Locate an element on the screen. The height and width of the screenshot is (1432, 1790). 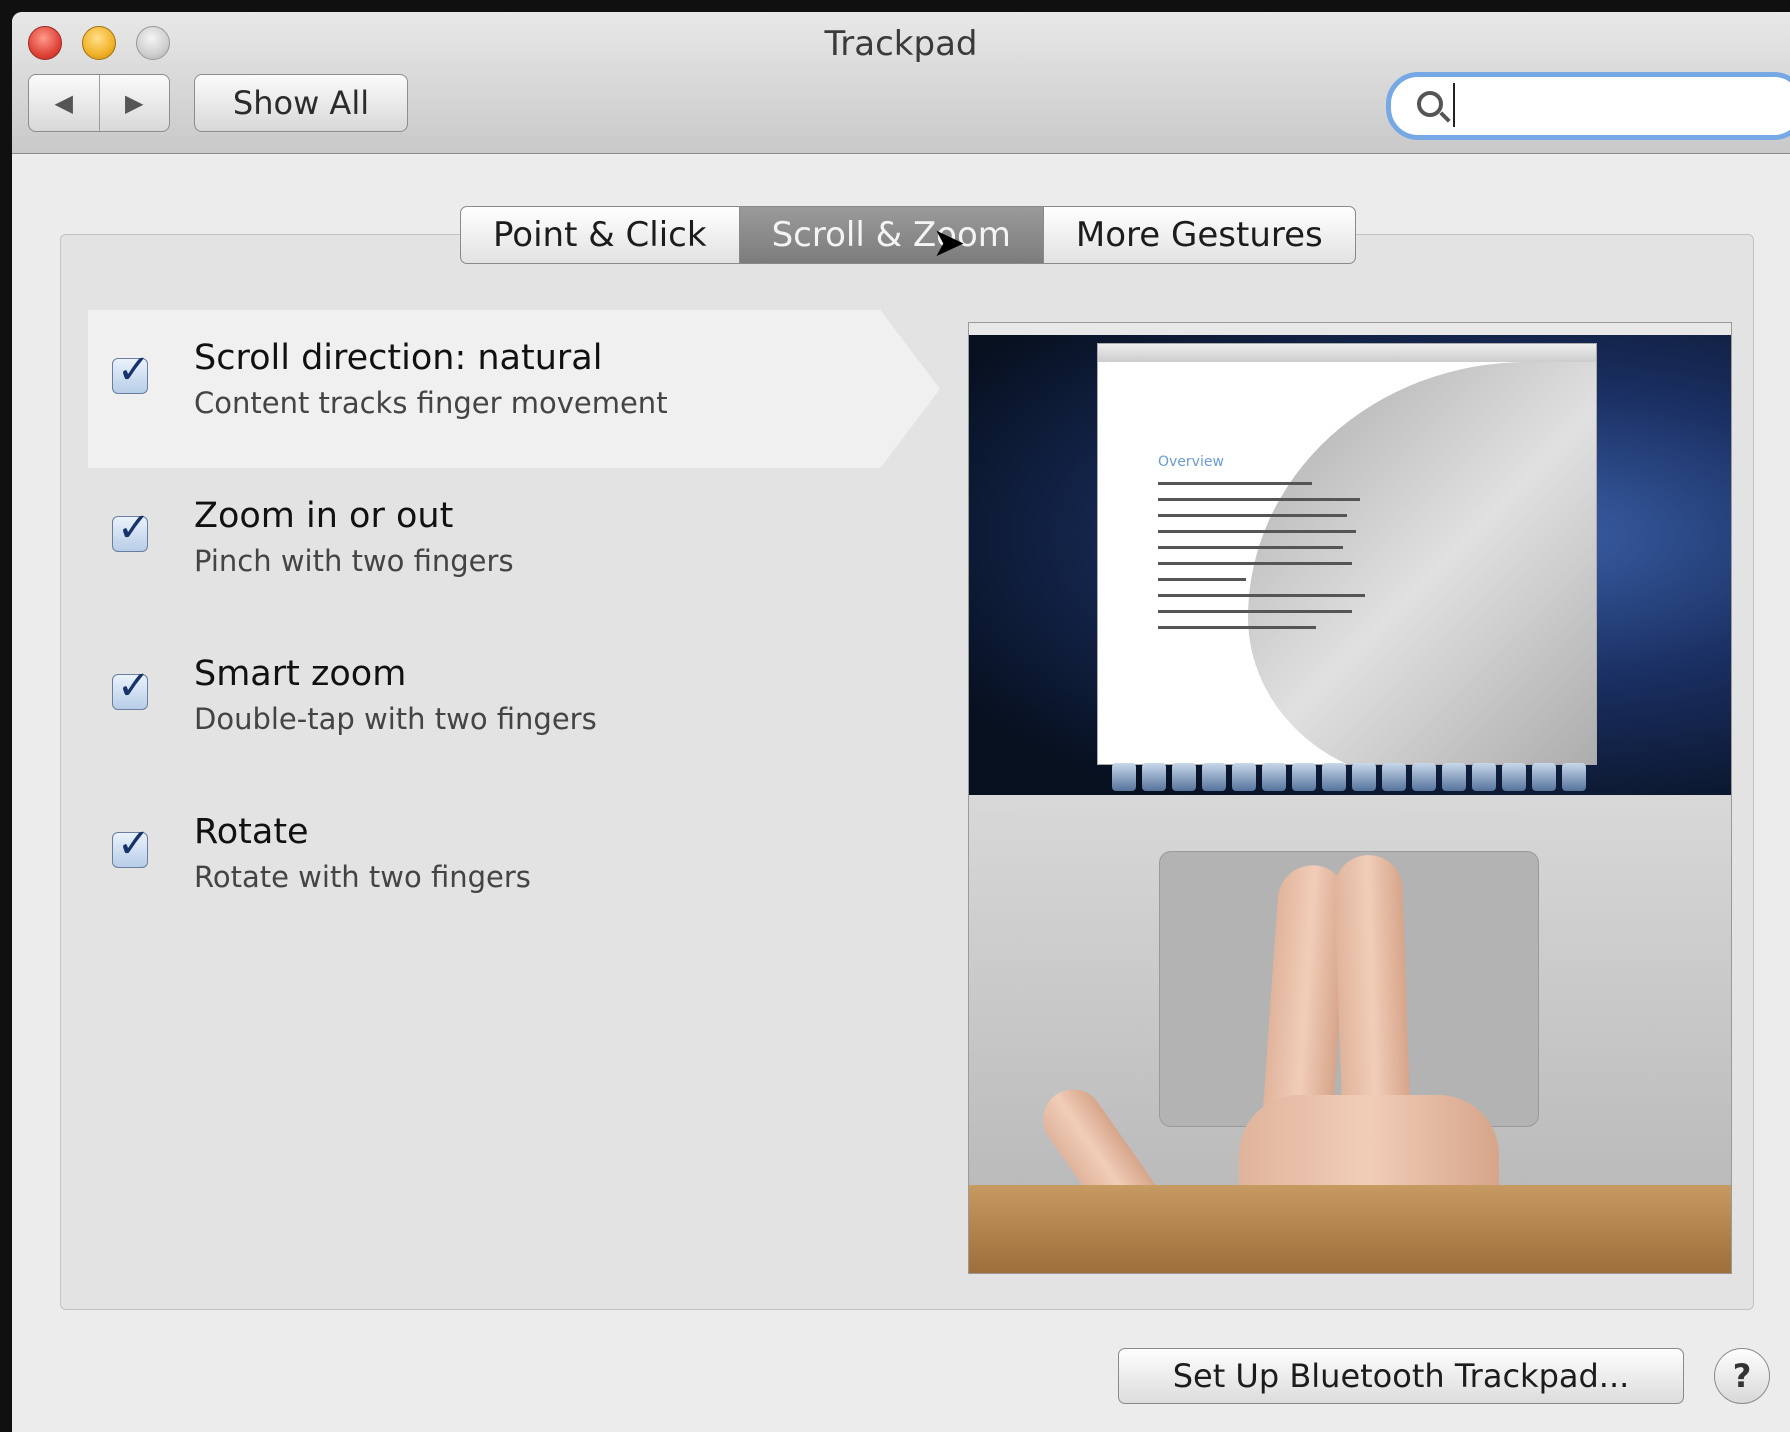
forward-button: ▶ is located at coordinates (135, 103).